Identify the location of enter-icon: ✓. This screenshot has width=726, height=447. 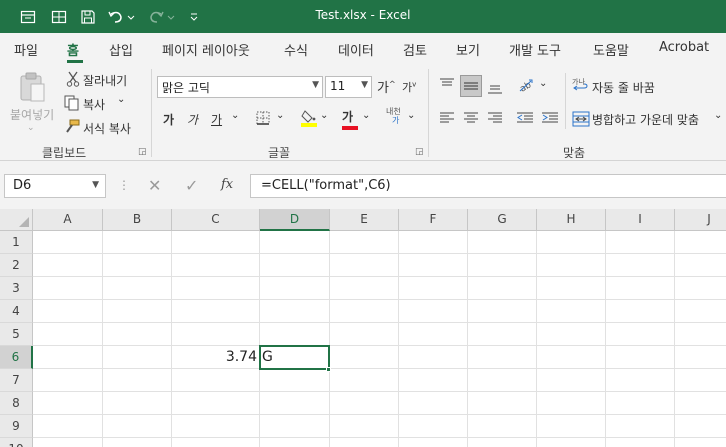
(191, 185).